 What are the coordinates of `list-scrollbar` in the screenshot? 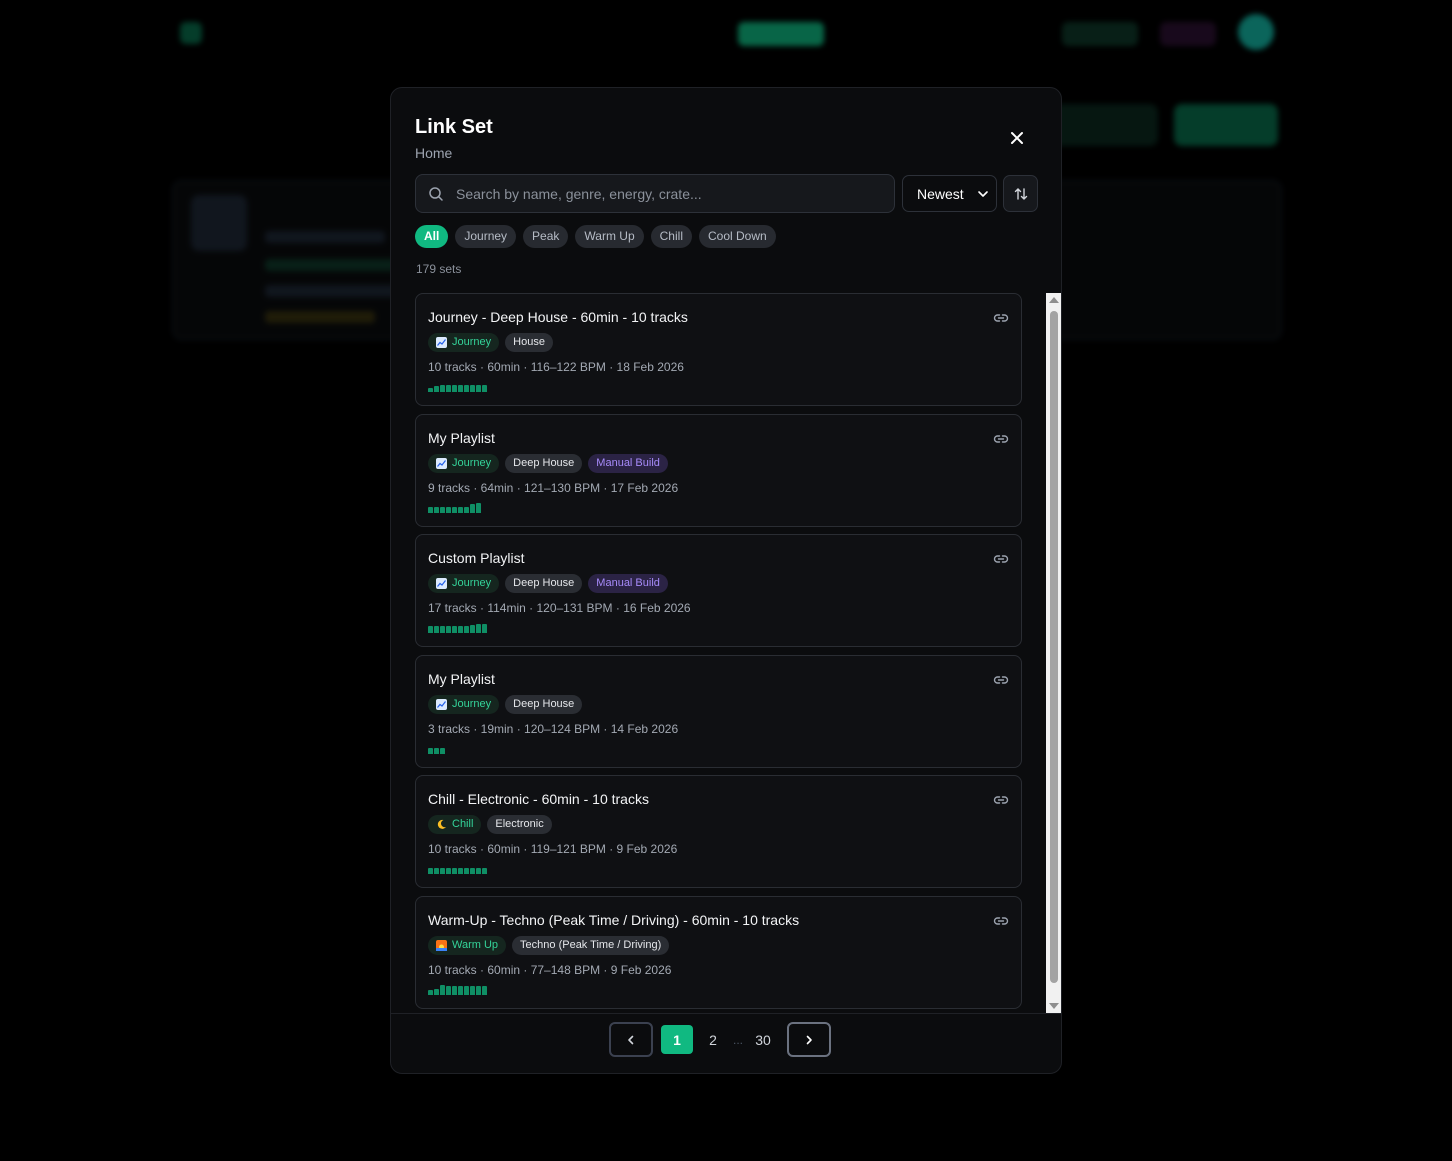 It's located at (1053, 653).